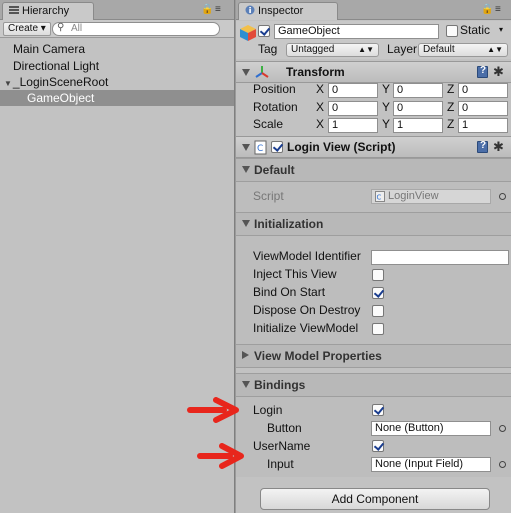  I want to click on login-view-header: C Login View (Script) ✱, so click(373, 147).